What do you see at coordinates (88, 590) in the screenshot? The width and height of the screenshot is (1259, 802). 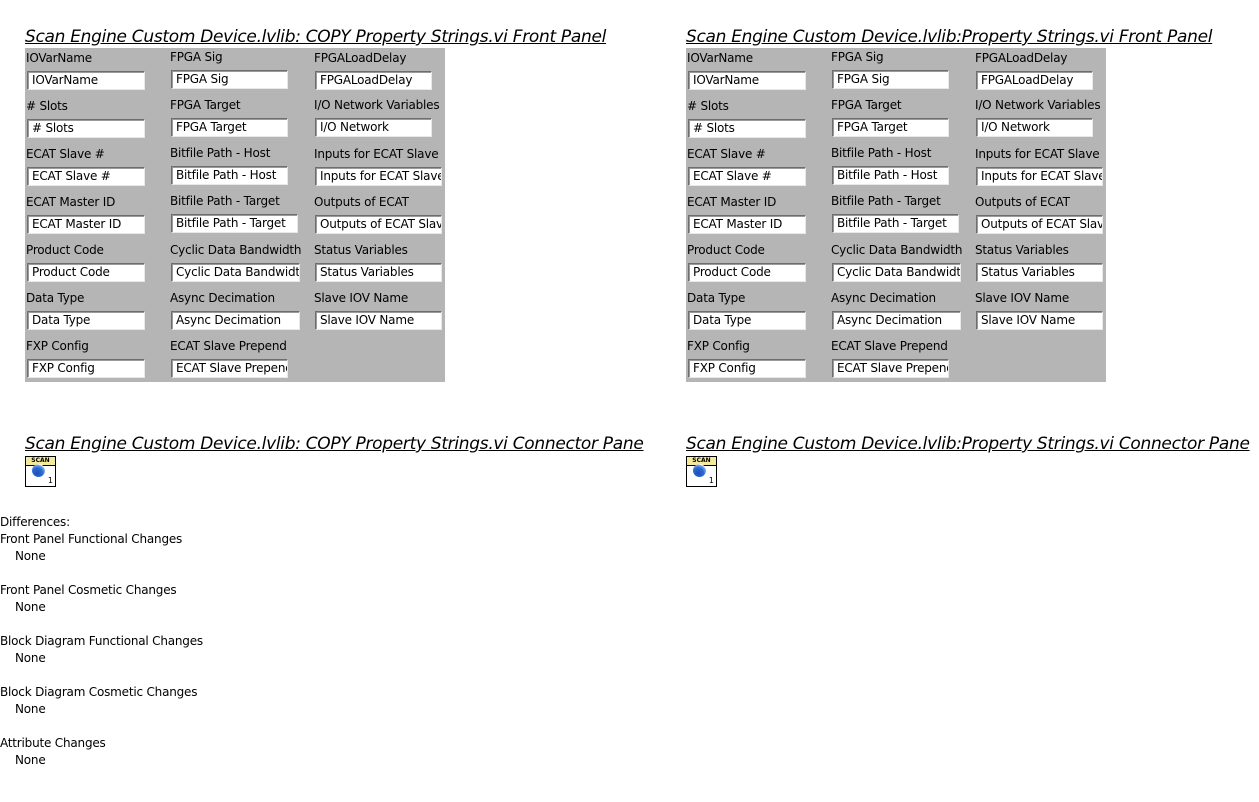 I see `difference-section-title: Front Panel Cosmetic Changes` at bounding box center [88, 590].